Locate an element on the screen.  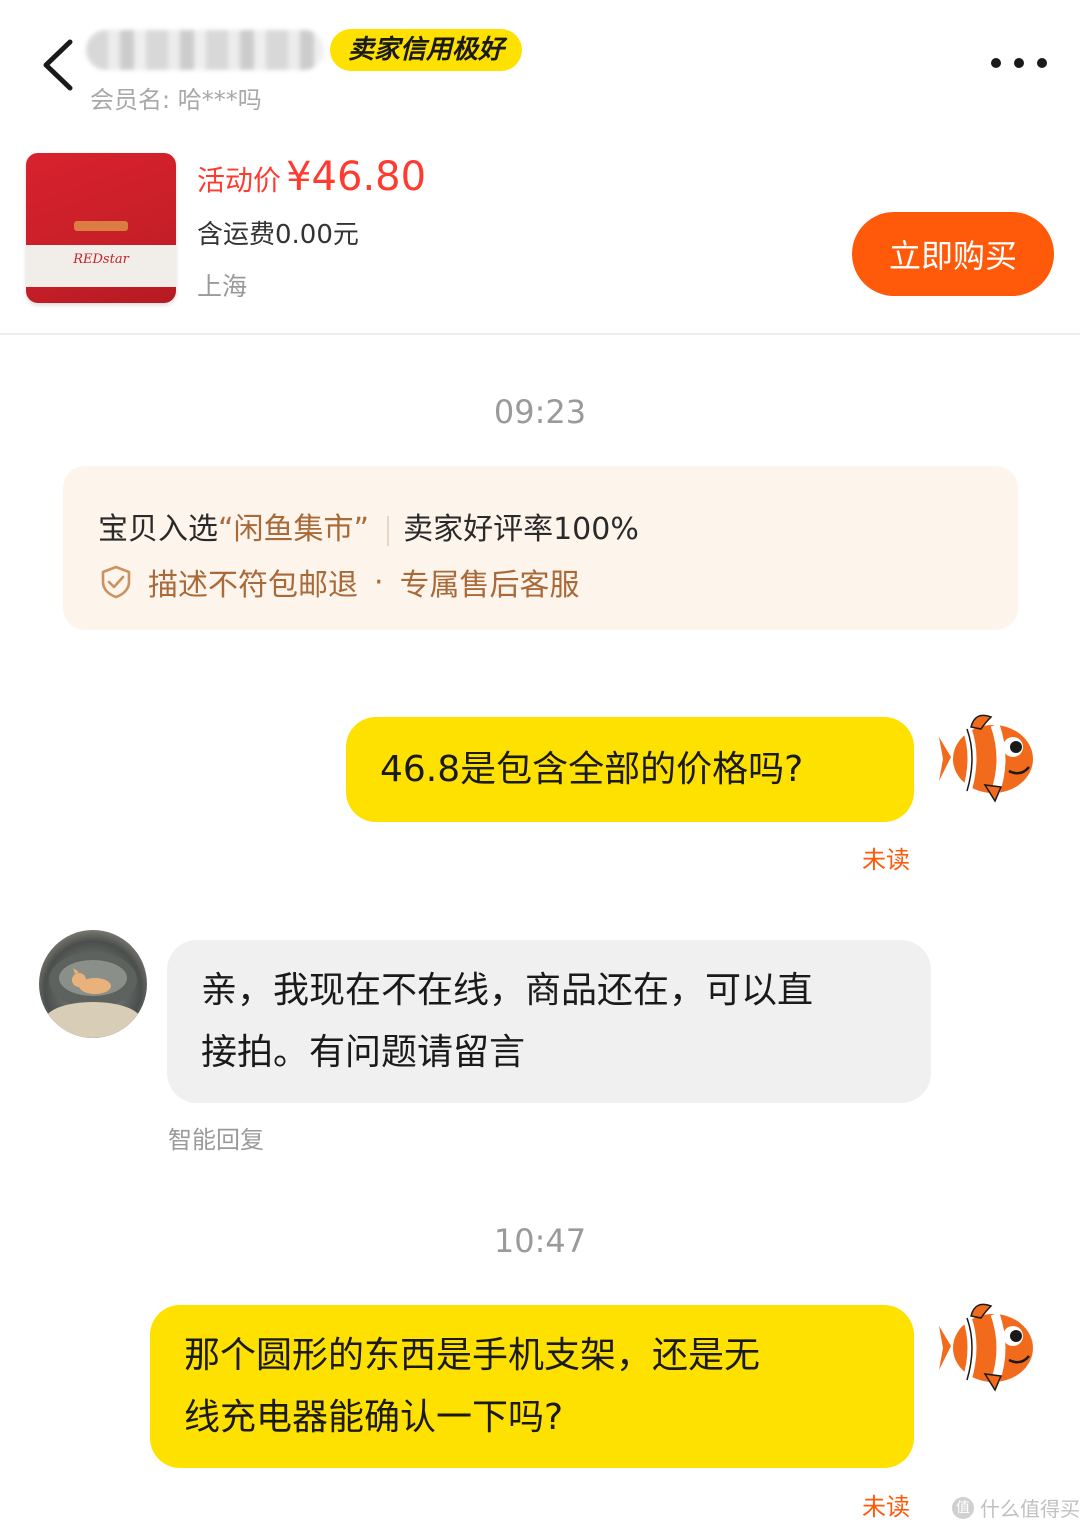
market-notice: 宝贝入选“闲鱼集市” 卖家好评率100% 描述不符包邮退 · 专属售后客服 is located at coordinates (540, 548).